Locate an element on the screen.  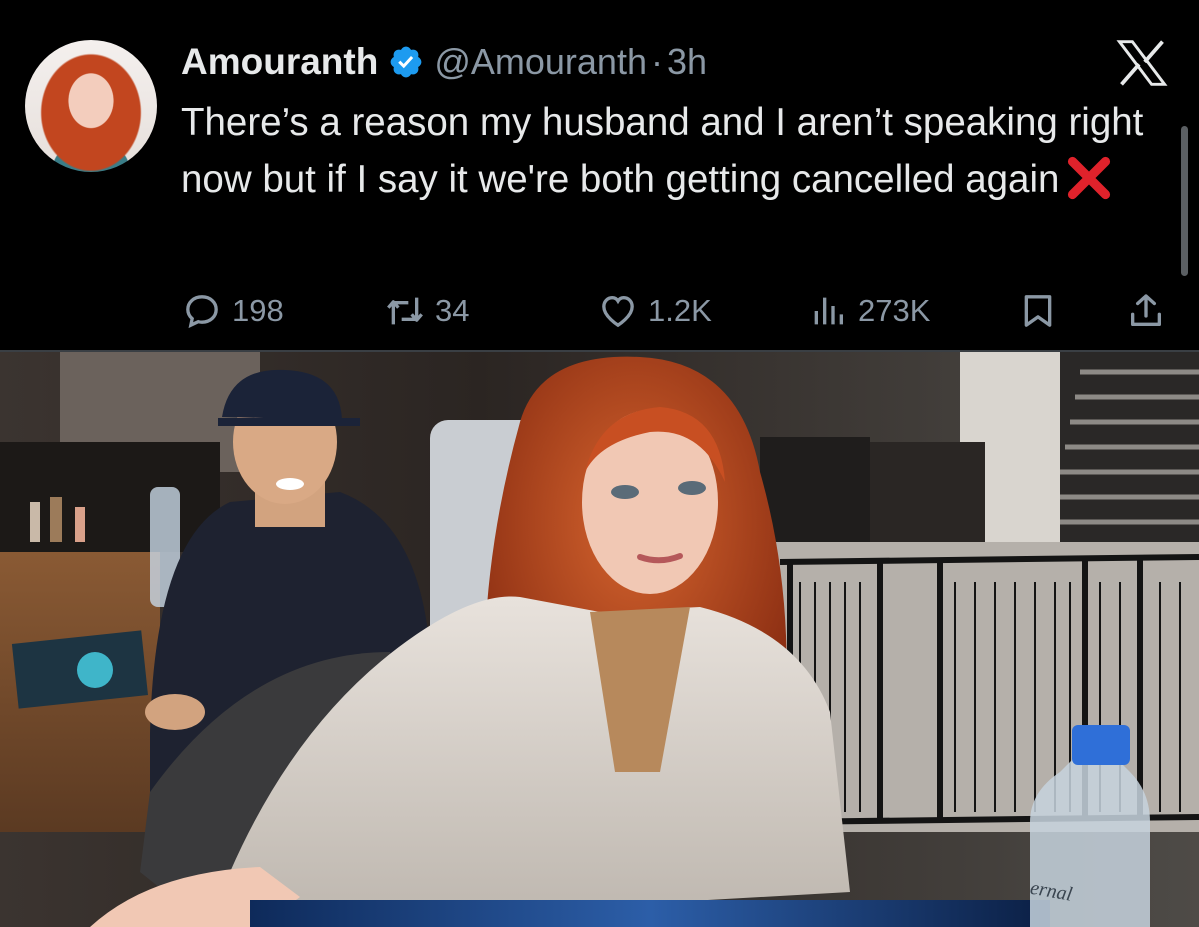
reply-icon is located at coordinates (202, 312).